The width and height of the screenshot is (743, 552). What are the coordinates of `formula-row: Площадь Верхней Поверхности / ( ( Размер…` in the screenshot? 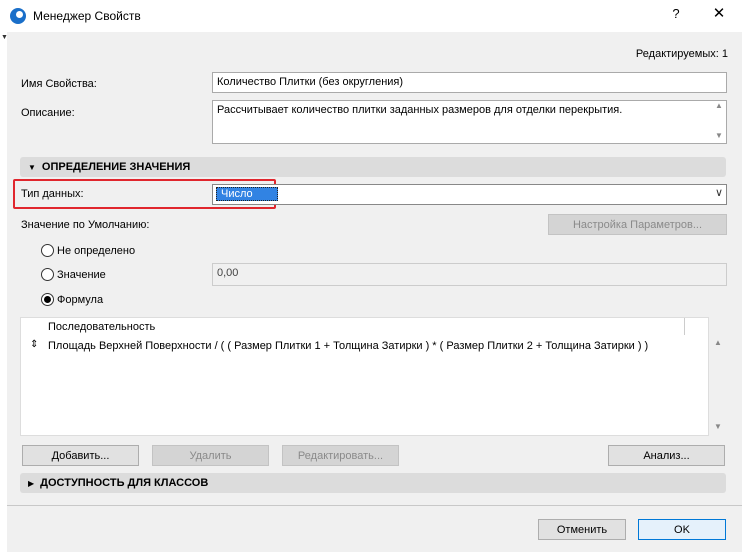 It's located at (348, 346).